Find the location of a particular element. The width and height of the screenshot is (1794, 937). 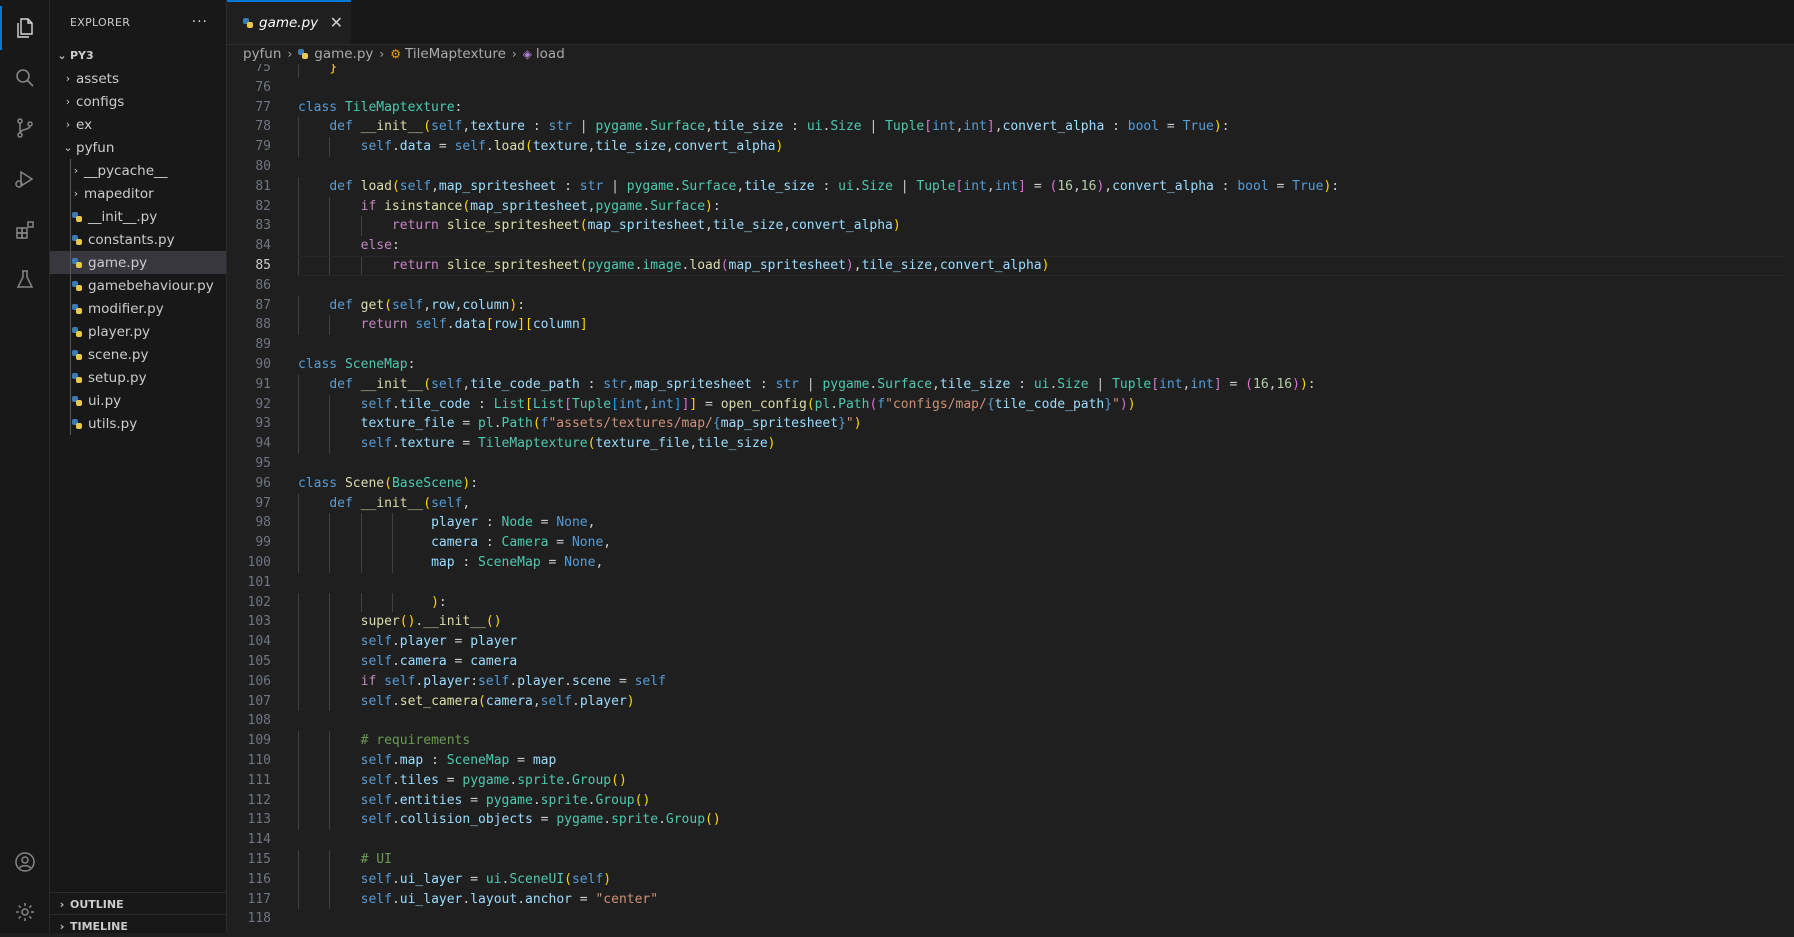

code-line: 102 ): is located at coordinates (1010, 602).